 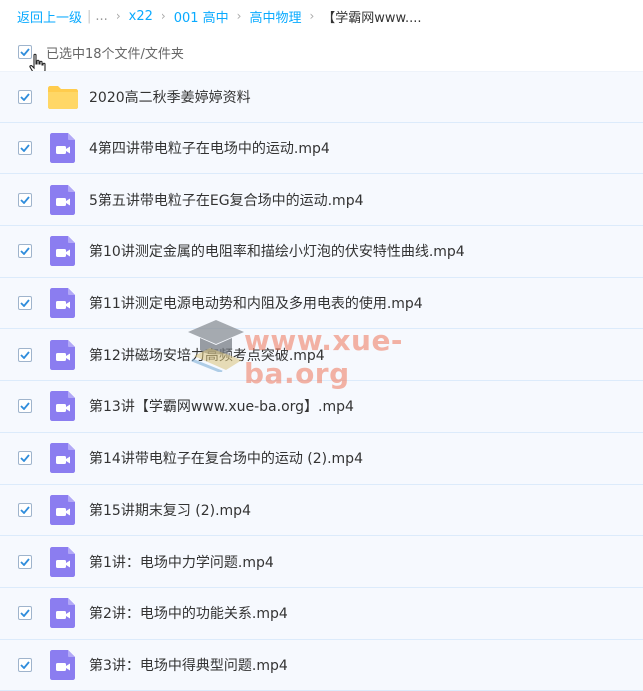 I want to click on file-row: 4第四讲带电粒子在电场中的运动.mp4, so click(x=321, y=148).